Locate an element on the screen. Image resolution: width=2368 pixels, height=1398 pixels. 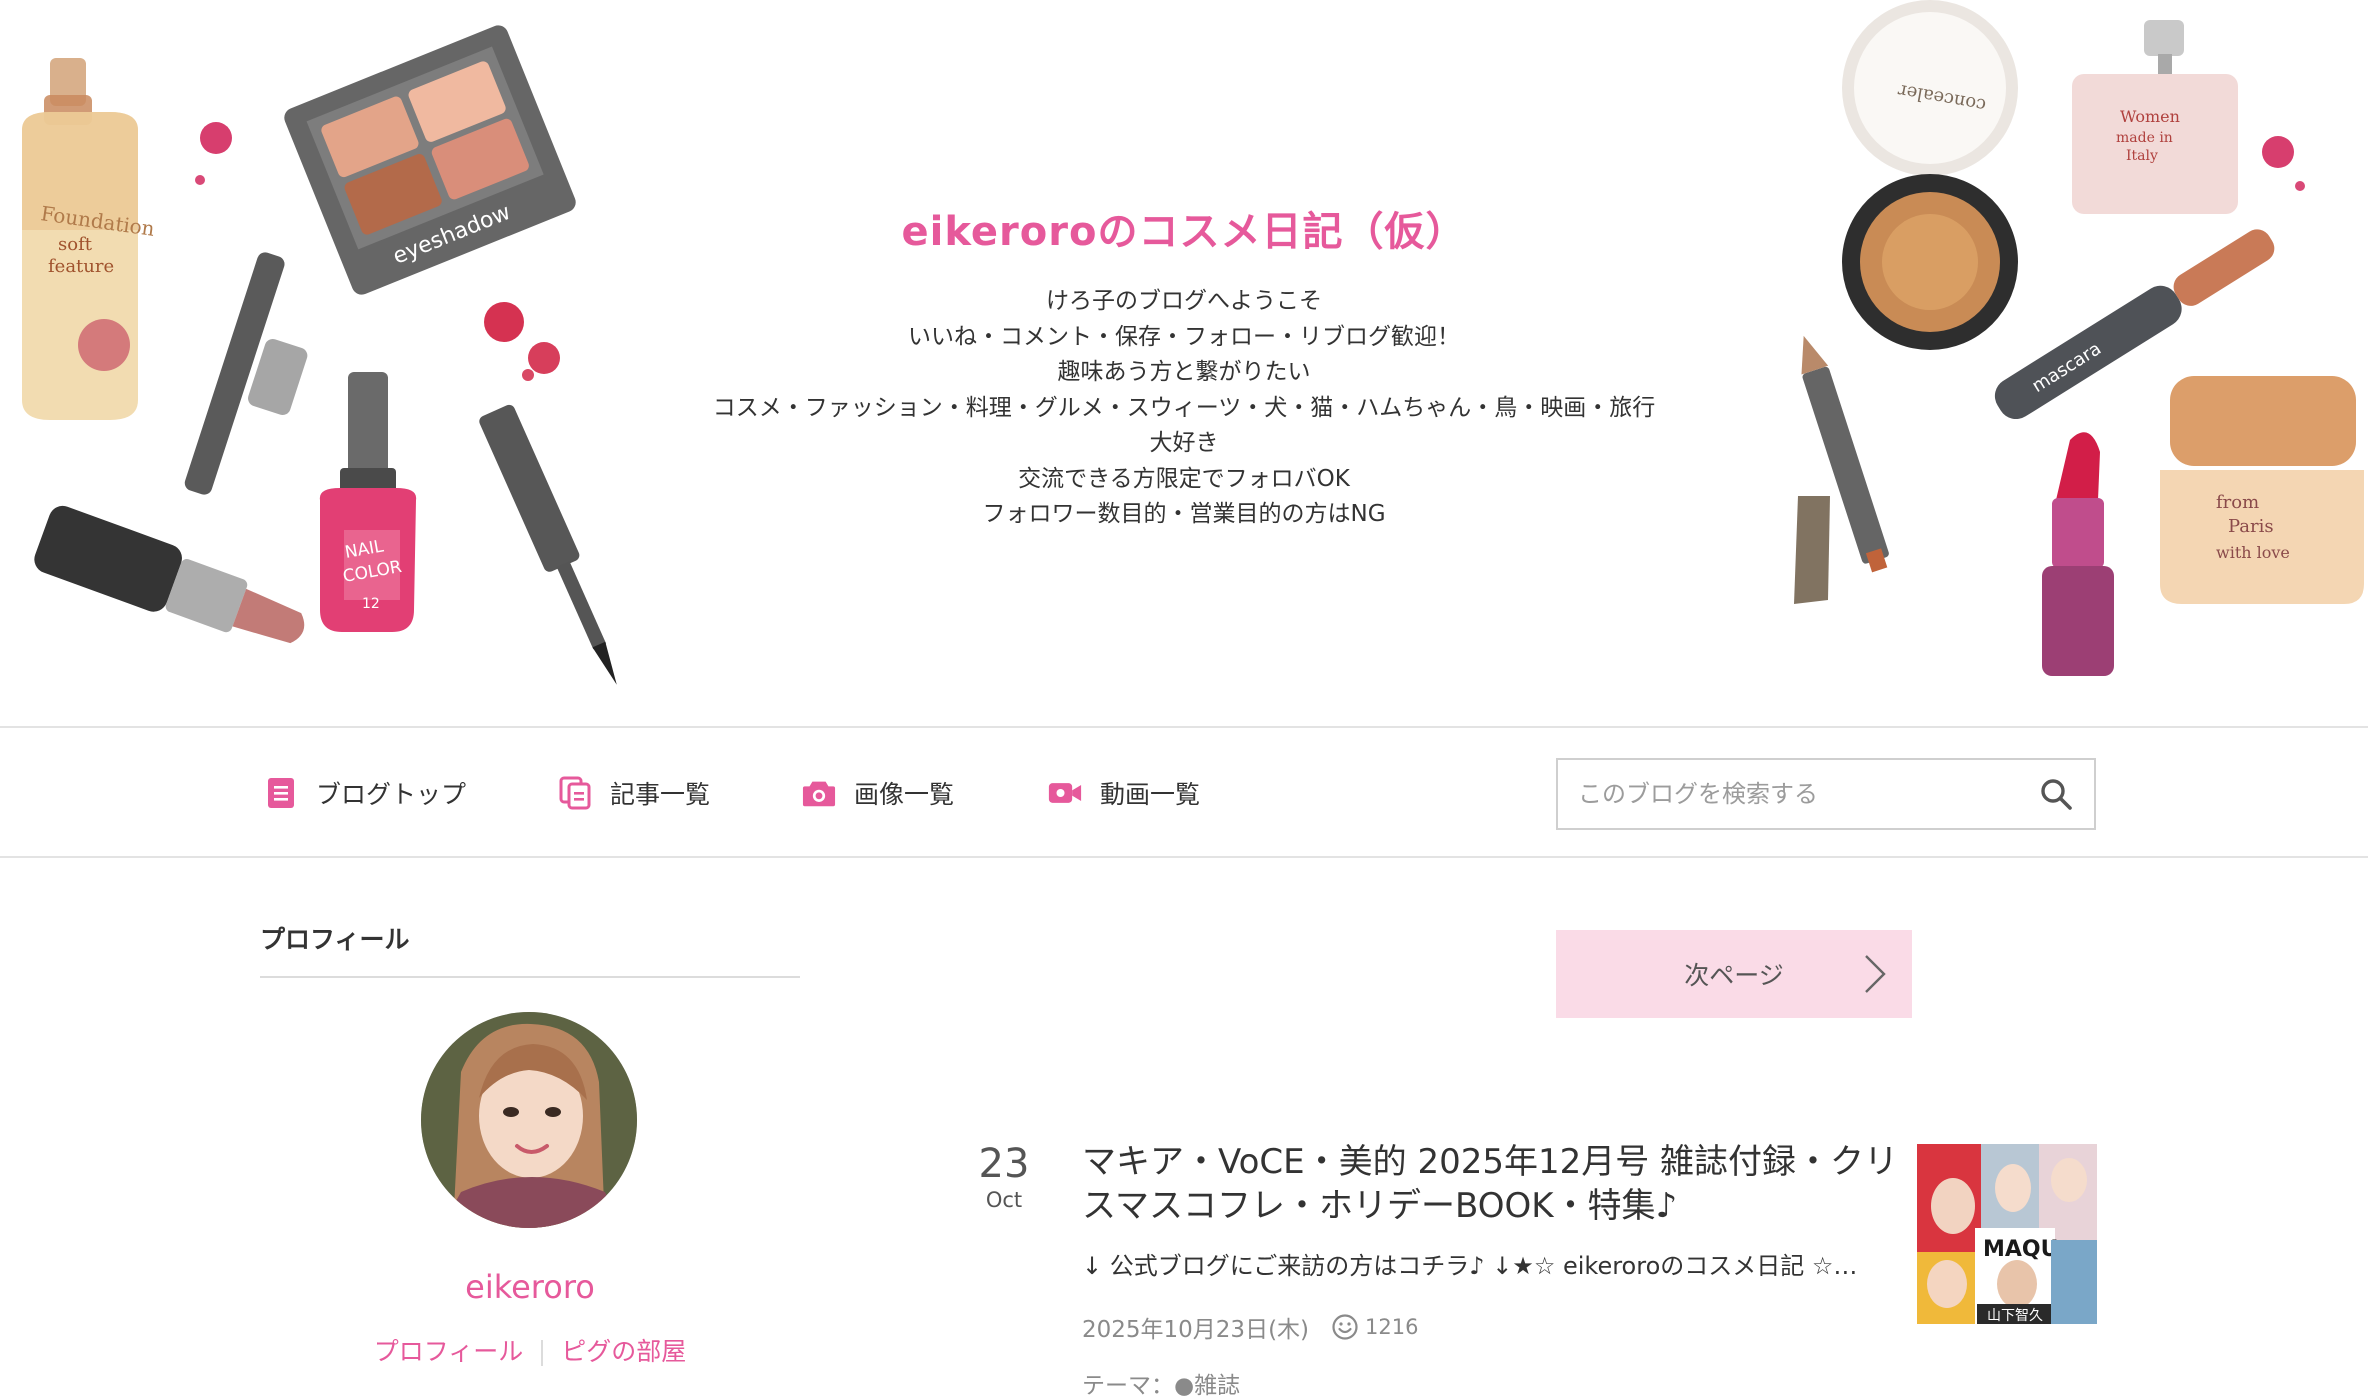
theme-prefix: テーマ： is located at coordinates (1128, 1385).